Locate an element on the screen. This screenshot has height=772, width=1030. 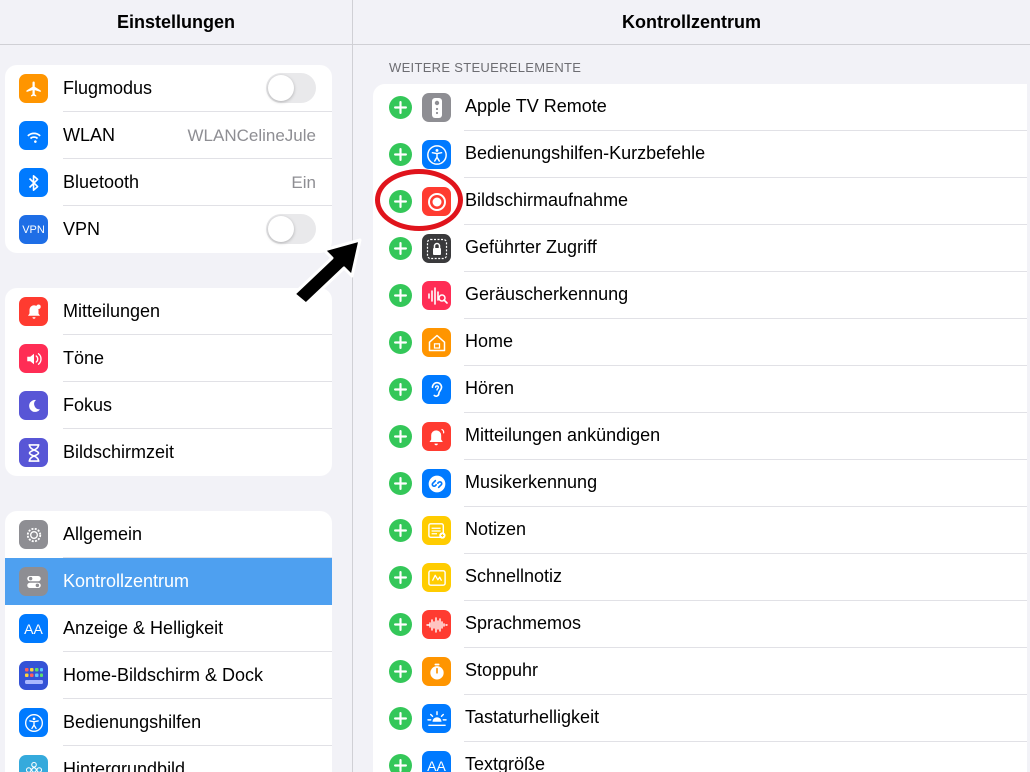
sidebar-item-bildschirmzeit: Bildschirmzeit is located at coordinates (168, 452).